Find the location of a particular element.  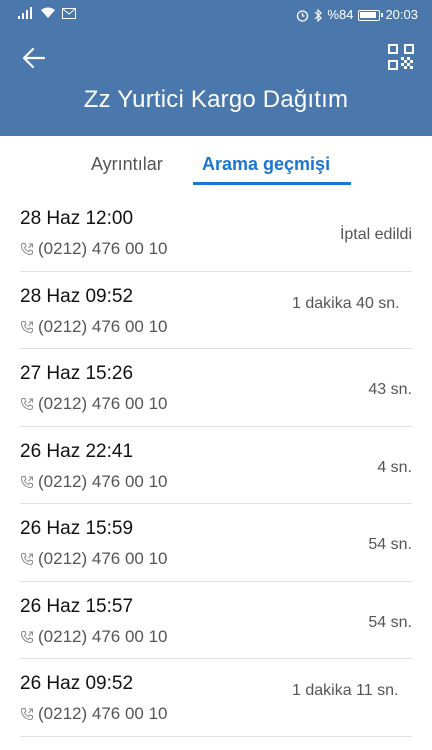

qr-code-icon is located at coordinates (401, 57).